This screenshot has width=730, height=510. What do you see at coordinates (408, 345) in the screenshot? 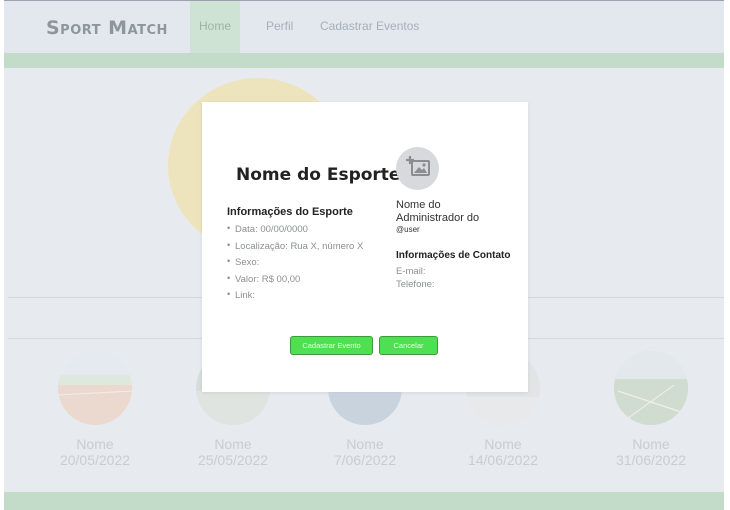
I see `cancel-button: Cancelar` at bounding box center [408, 345].